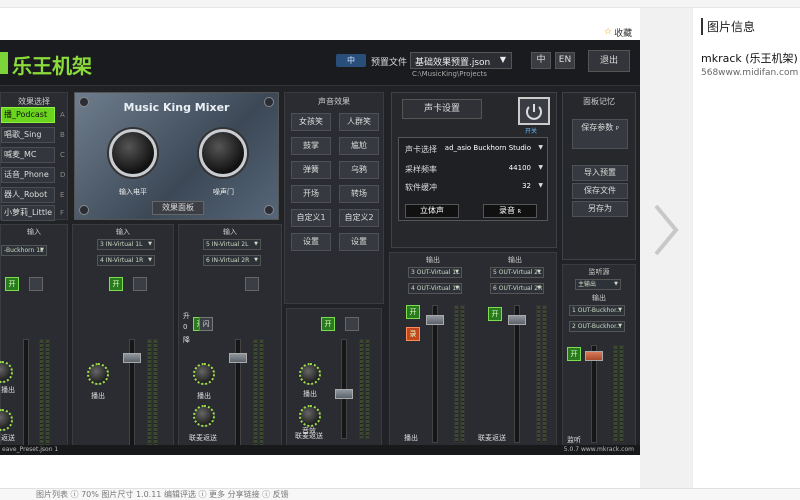 This screenshot has width=800, height=500. What do you see at coordinates (28, 195) in the screenshot?
I see `effect-item: 器人_Robot` at bounding box center [28, 195].